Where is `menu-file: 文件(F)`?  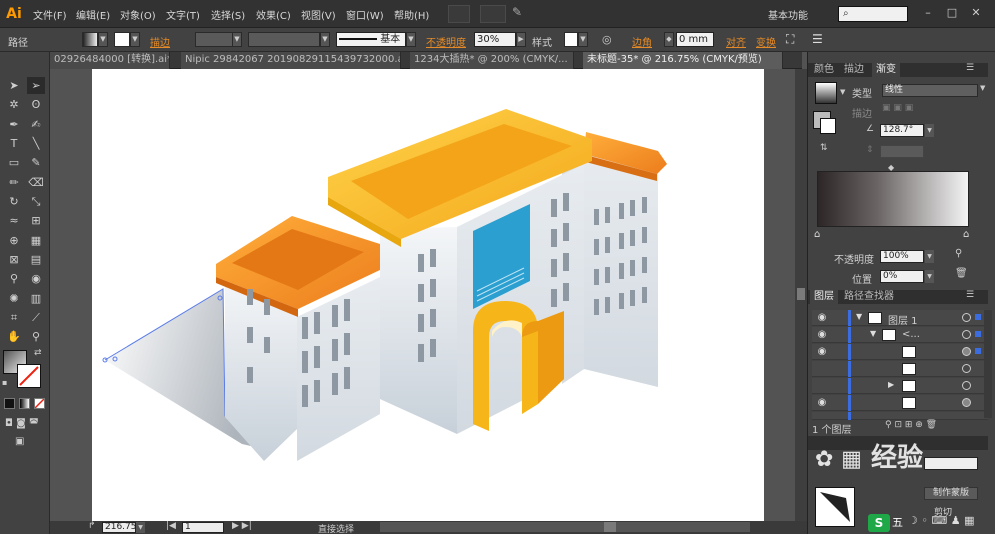
menu-file: 文件(F) is located at coordinates (50, 14).